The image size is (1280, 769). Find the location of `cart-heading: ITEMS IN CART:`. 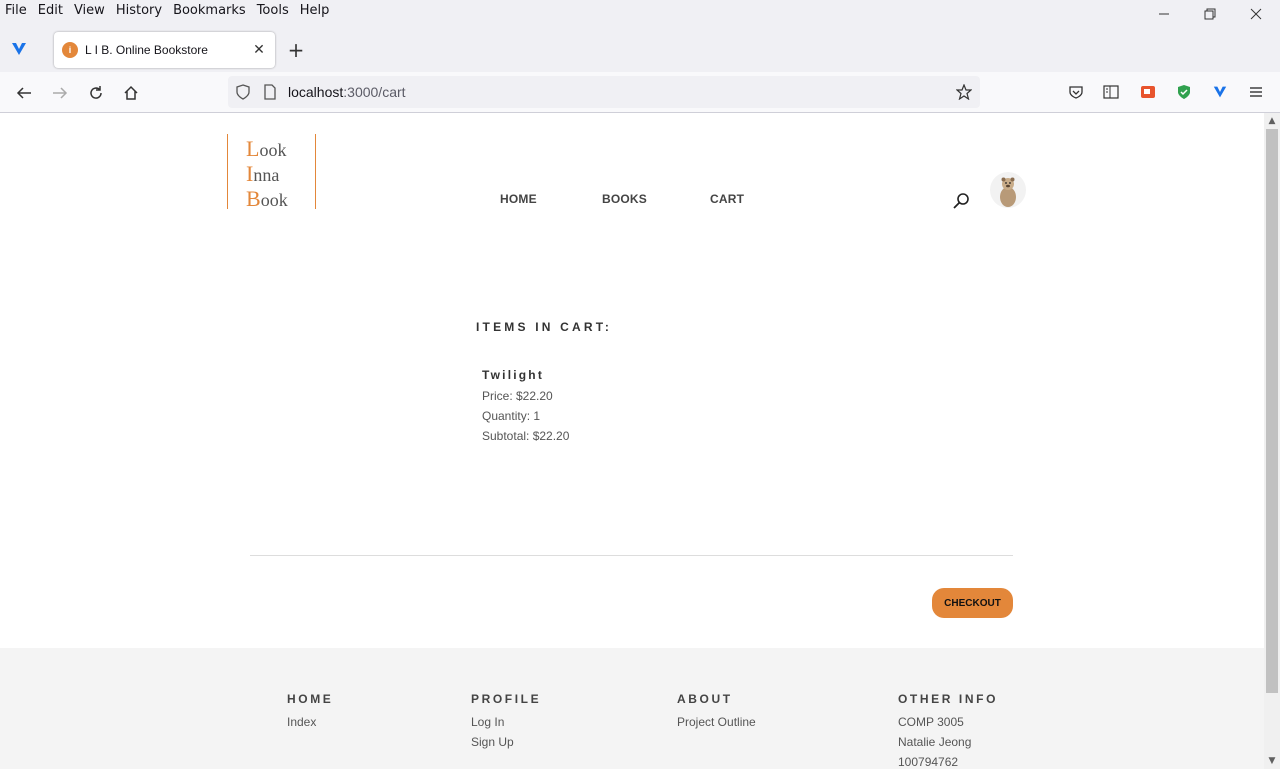

cart-heading: ITEMS IN CART: is located at coordinates (544, 327).